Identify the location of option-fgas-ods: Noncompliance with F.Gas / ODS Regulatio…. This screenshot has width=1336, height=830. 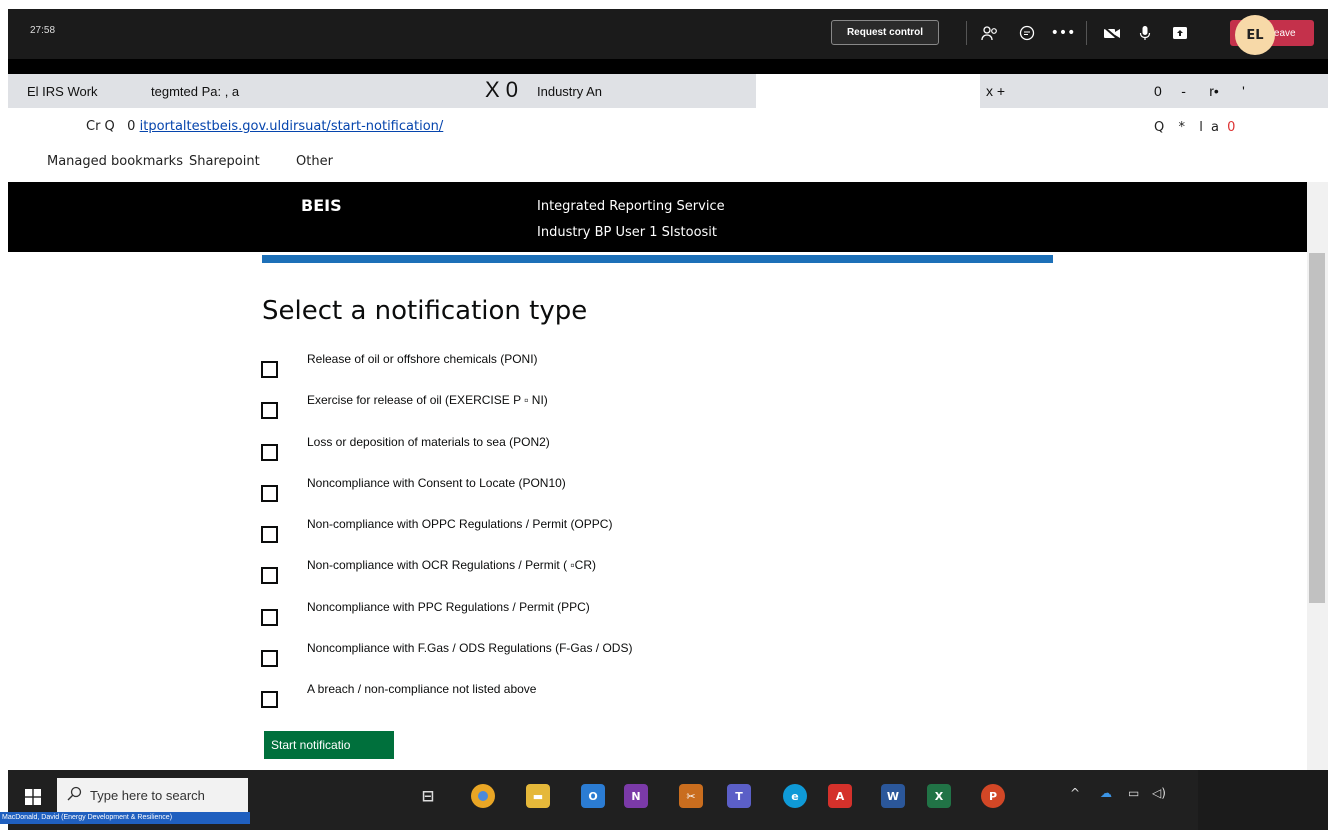
(610, 657).